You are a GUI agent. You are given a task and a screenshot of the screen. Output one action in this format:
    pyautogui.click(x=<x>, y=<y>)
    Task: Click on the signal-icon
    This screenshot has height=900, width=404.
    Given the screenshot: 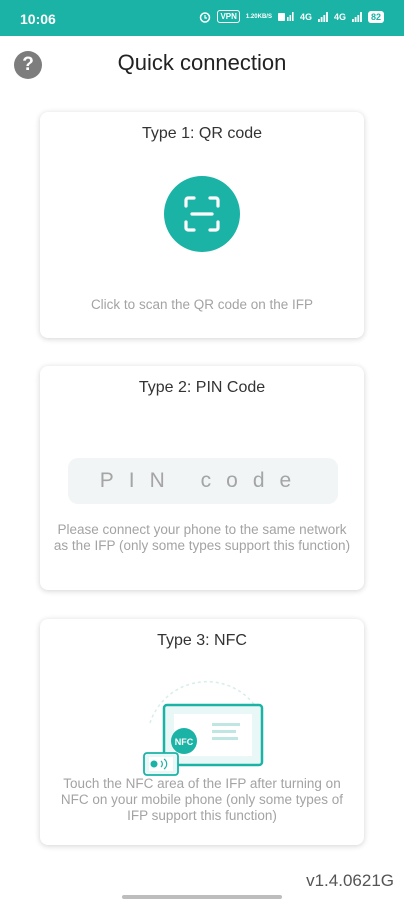 What is the action you would take?
    pyautogui.click(x=322, y=16)
    